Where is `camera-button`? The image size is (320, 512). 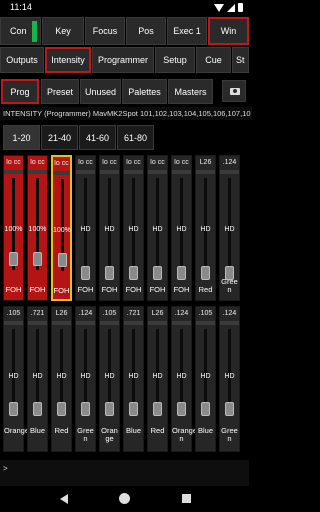 camera-button is located at coordinates (234, 91).